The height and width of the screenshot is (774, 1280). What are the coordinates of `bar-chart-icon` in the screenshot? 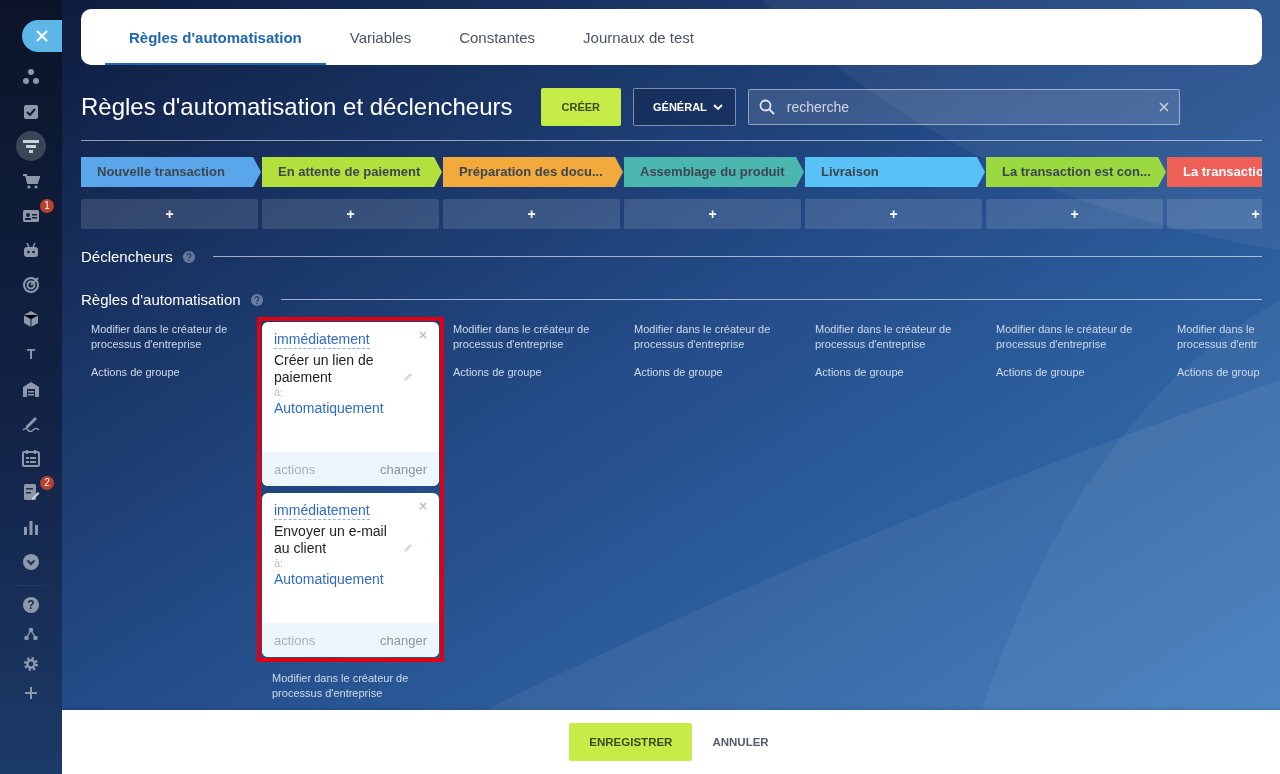 It's located at (31, 527).